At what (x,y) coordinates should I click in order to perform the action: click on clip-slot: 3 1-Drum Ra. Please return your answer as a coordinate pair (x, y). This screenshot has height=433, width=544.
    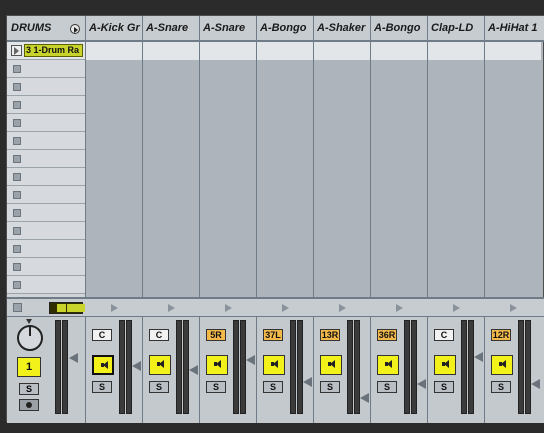
    Looking at the image, I should click on (46, 51).